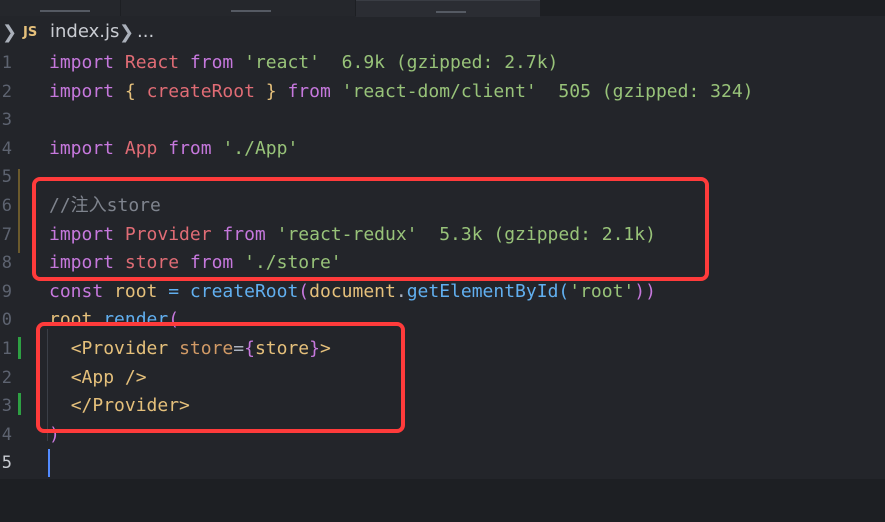 The image size is (885, 522). I want to click on line-number: 9, so click(6, 291).